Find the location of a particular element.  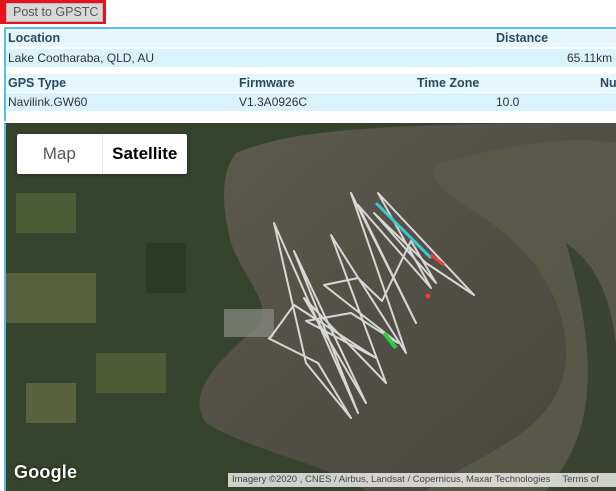

post-to-gpstc-button: Post to GPSTC is located at coordinates (54, 12).